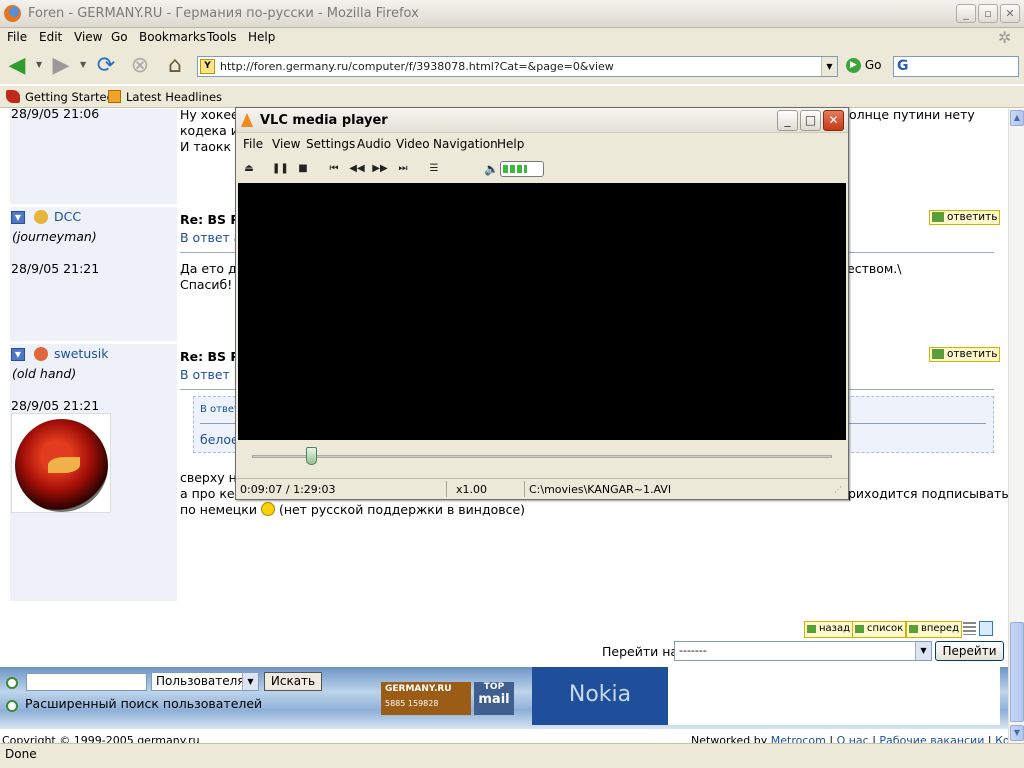 This screenshot has width=1024, height=768. Describe the element at coordinates (165, 97) in the screenshot. I see `bookmark-latest-headlines: Latest Headlines` at that location.